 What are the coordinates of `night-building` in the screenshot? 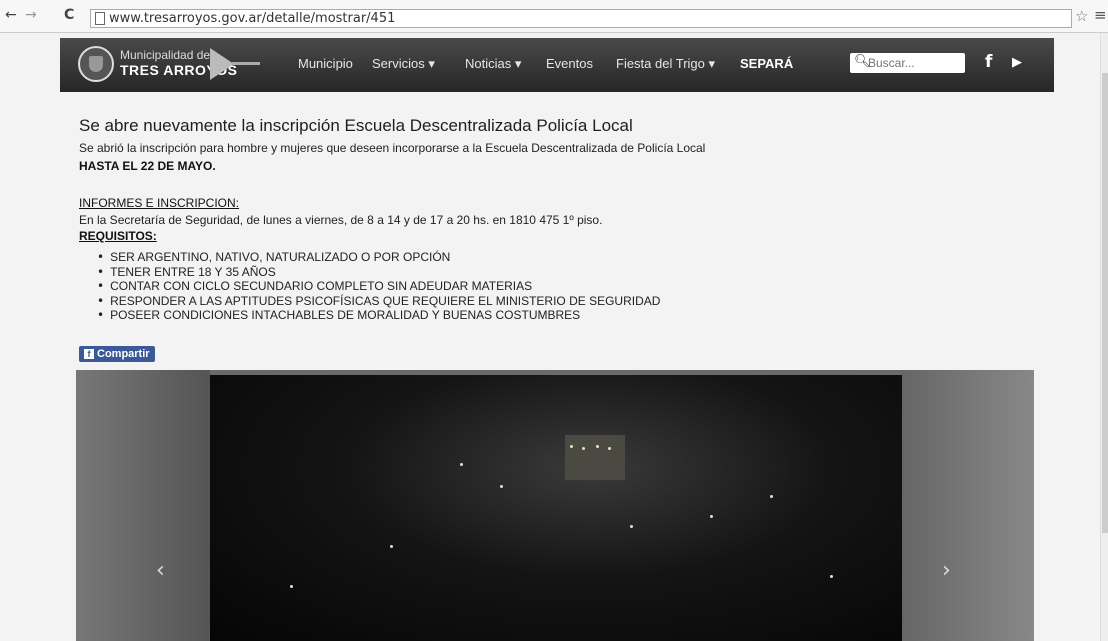 It's located at (595, 457).